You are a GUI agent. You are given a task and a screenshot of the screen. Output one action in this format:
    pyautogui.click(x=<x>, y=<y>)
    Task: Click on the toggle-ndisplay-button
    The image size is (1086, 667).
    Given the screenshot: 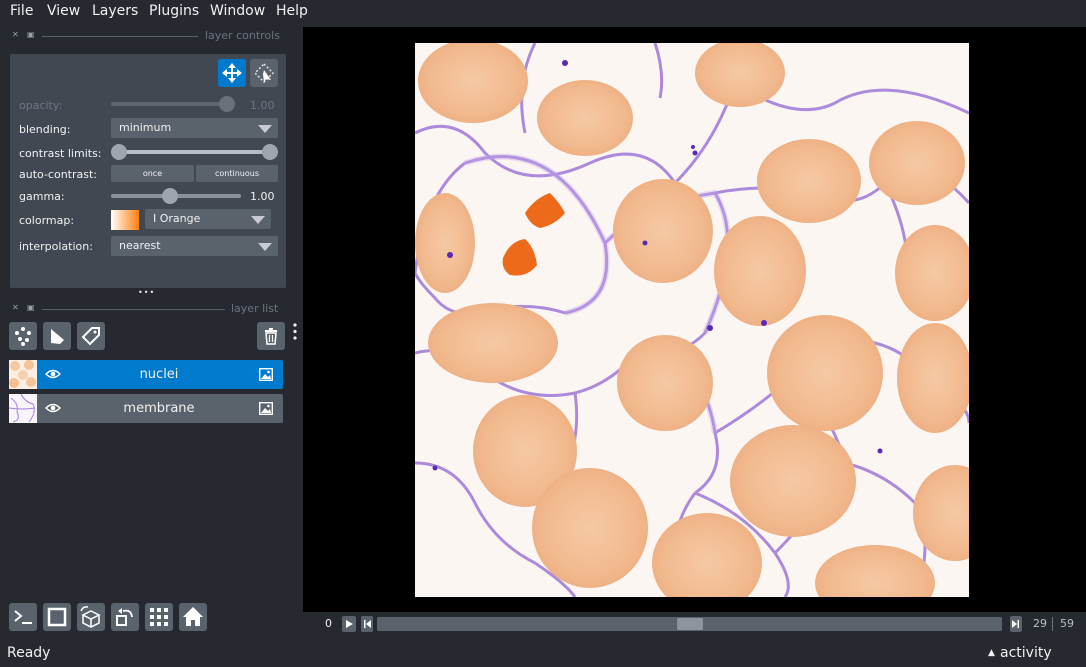 What is the action you would take?
    pyautogui.click(x=57, y=617)
    